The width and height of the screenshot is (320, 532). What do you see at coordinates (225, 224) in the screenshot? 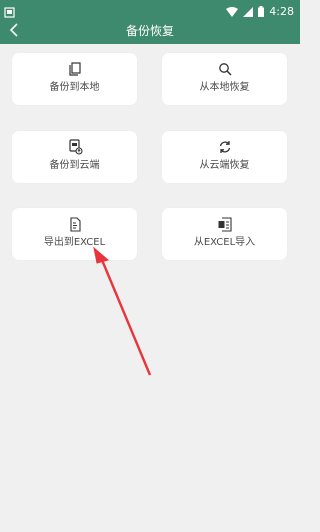
I see `import-file-icon` at bounding box center [225, 224].